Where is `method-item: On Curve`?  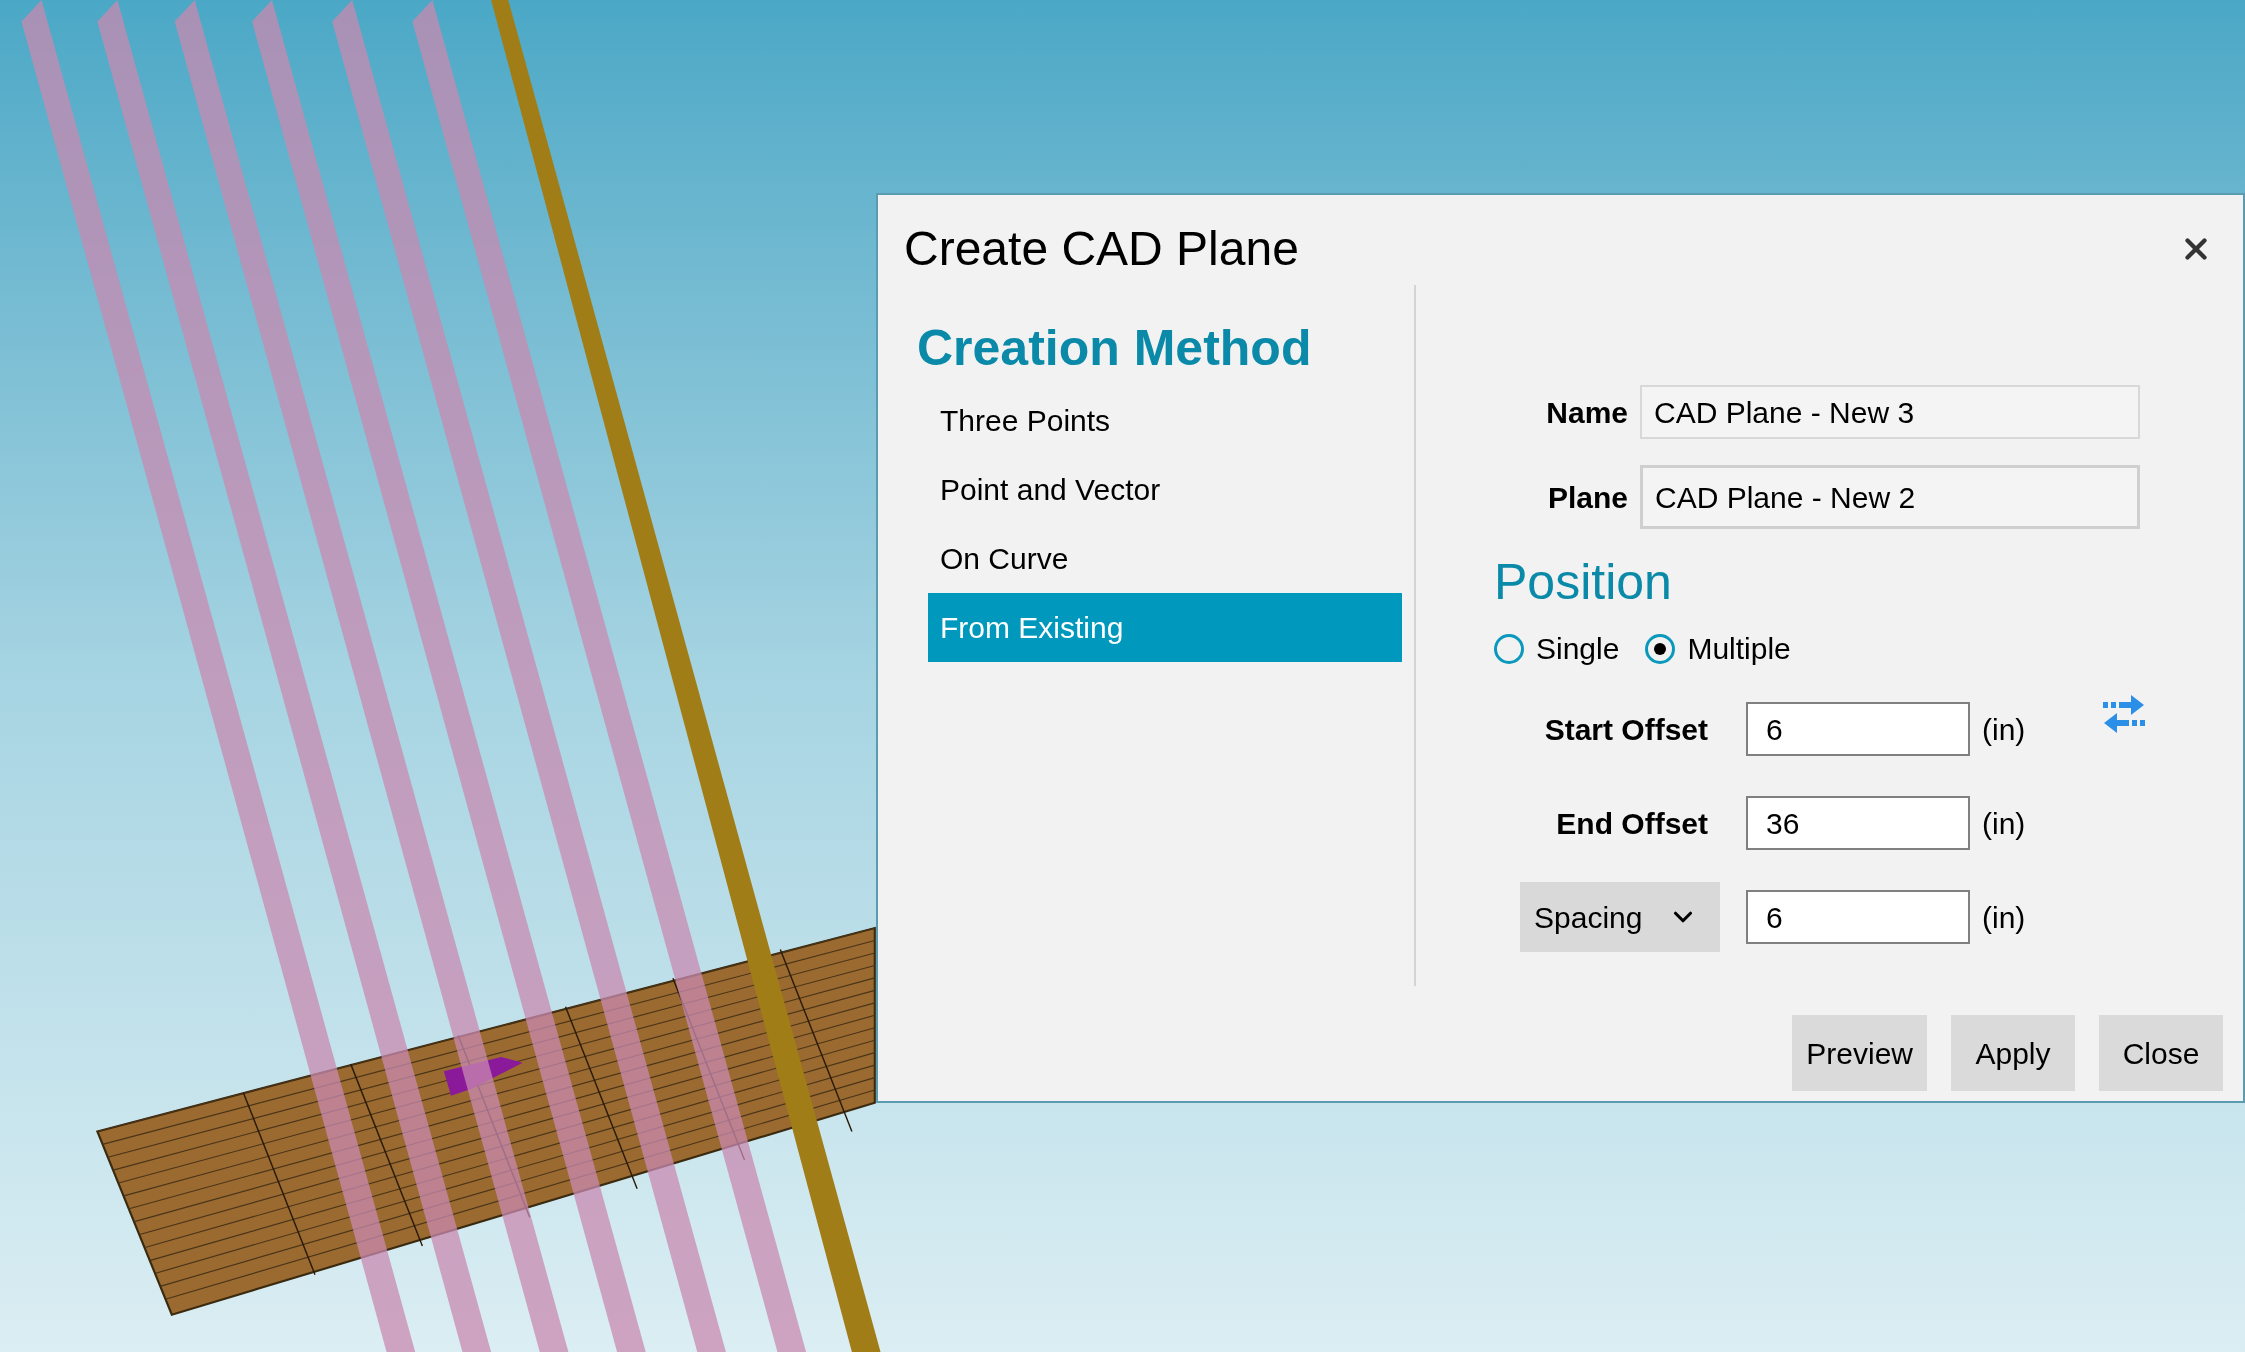 method-item: On Curve is located at coordinates (1165, 558).